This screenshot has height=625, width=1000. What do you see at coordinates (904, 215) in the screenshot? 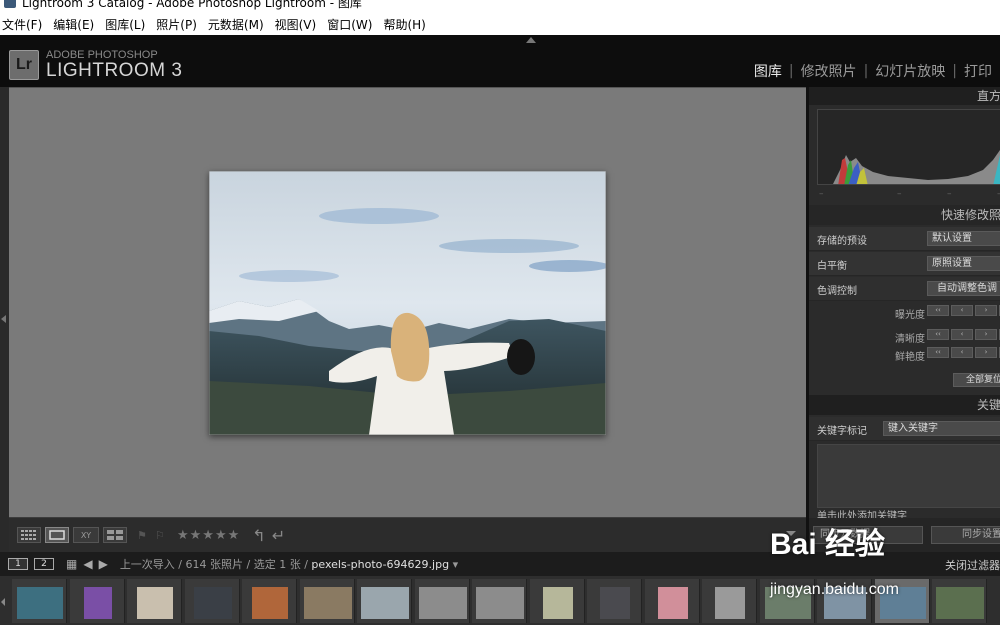
I see `quick-develop-header: 快速修改照` at bounding box center [904, 215].